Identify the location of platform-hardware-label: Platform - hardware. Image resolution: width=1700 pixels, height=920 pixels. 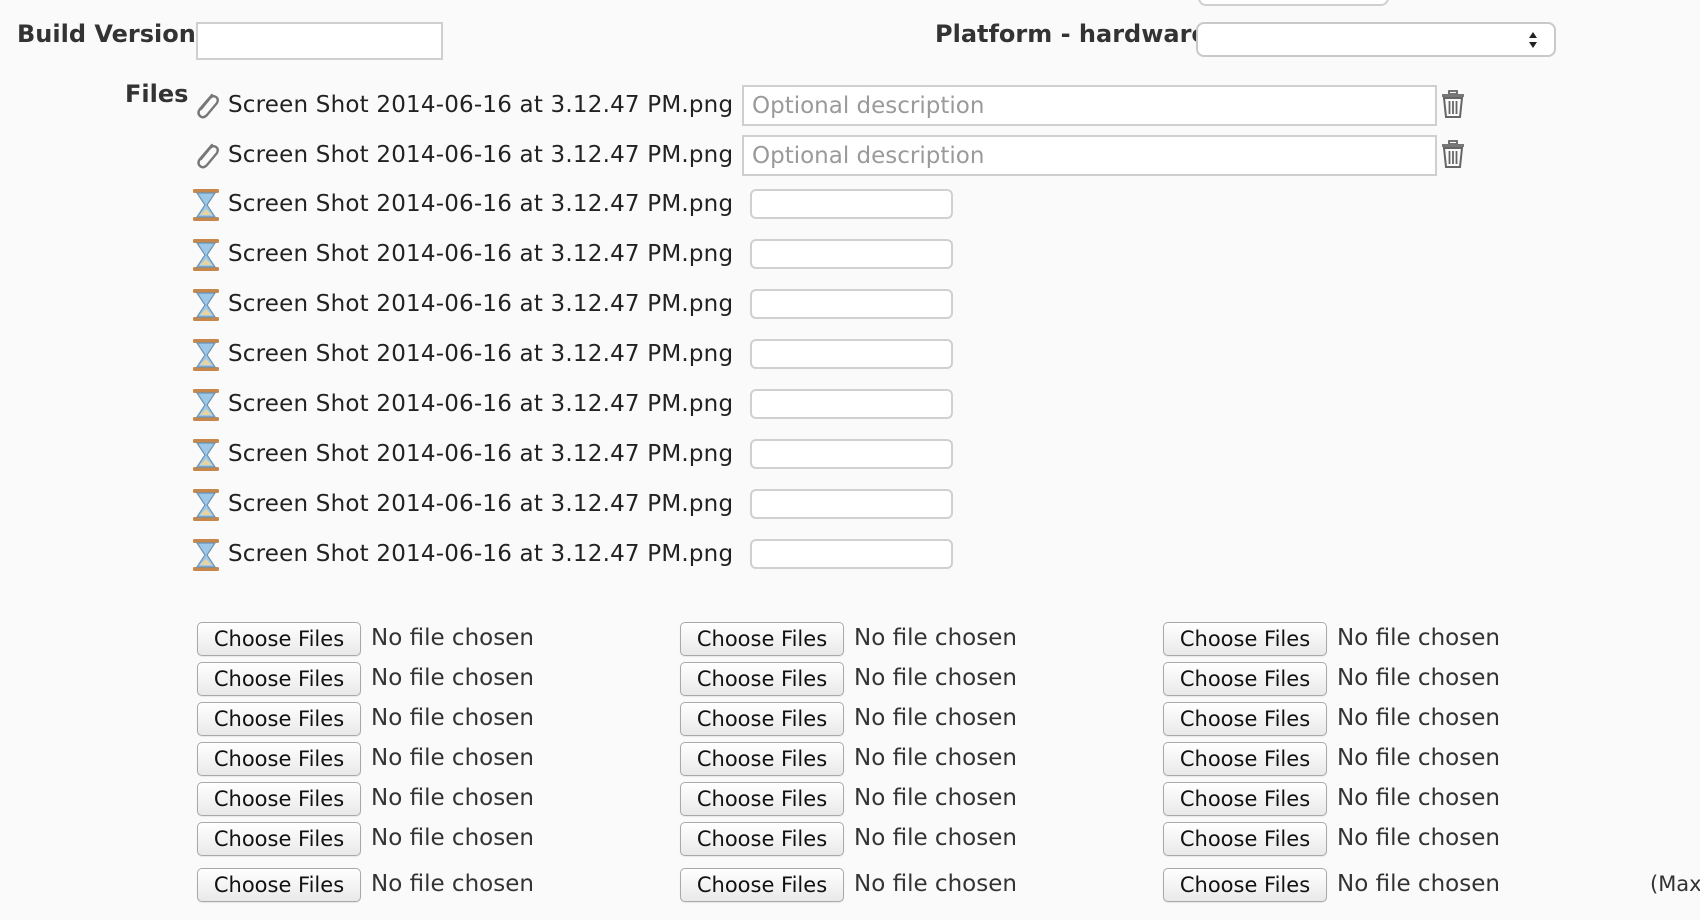
(1071, 34).